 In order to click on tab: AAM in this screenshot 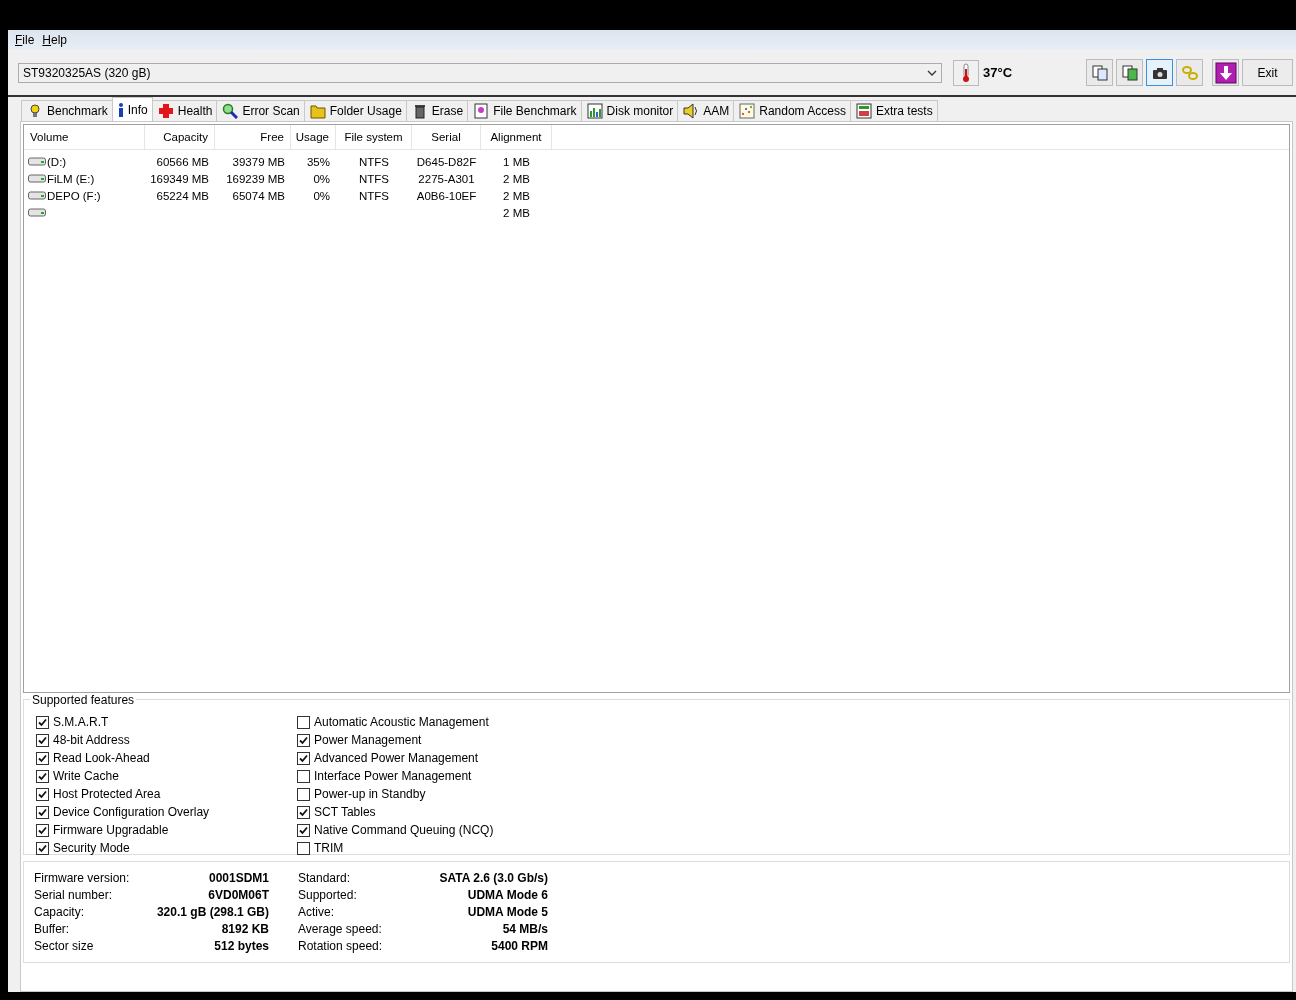, I will do `click(706, 110)`.